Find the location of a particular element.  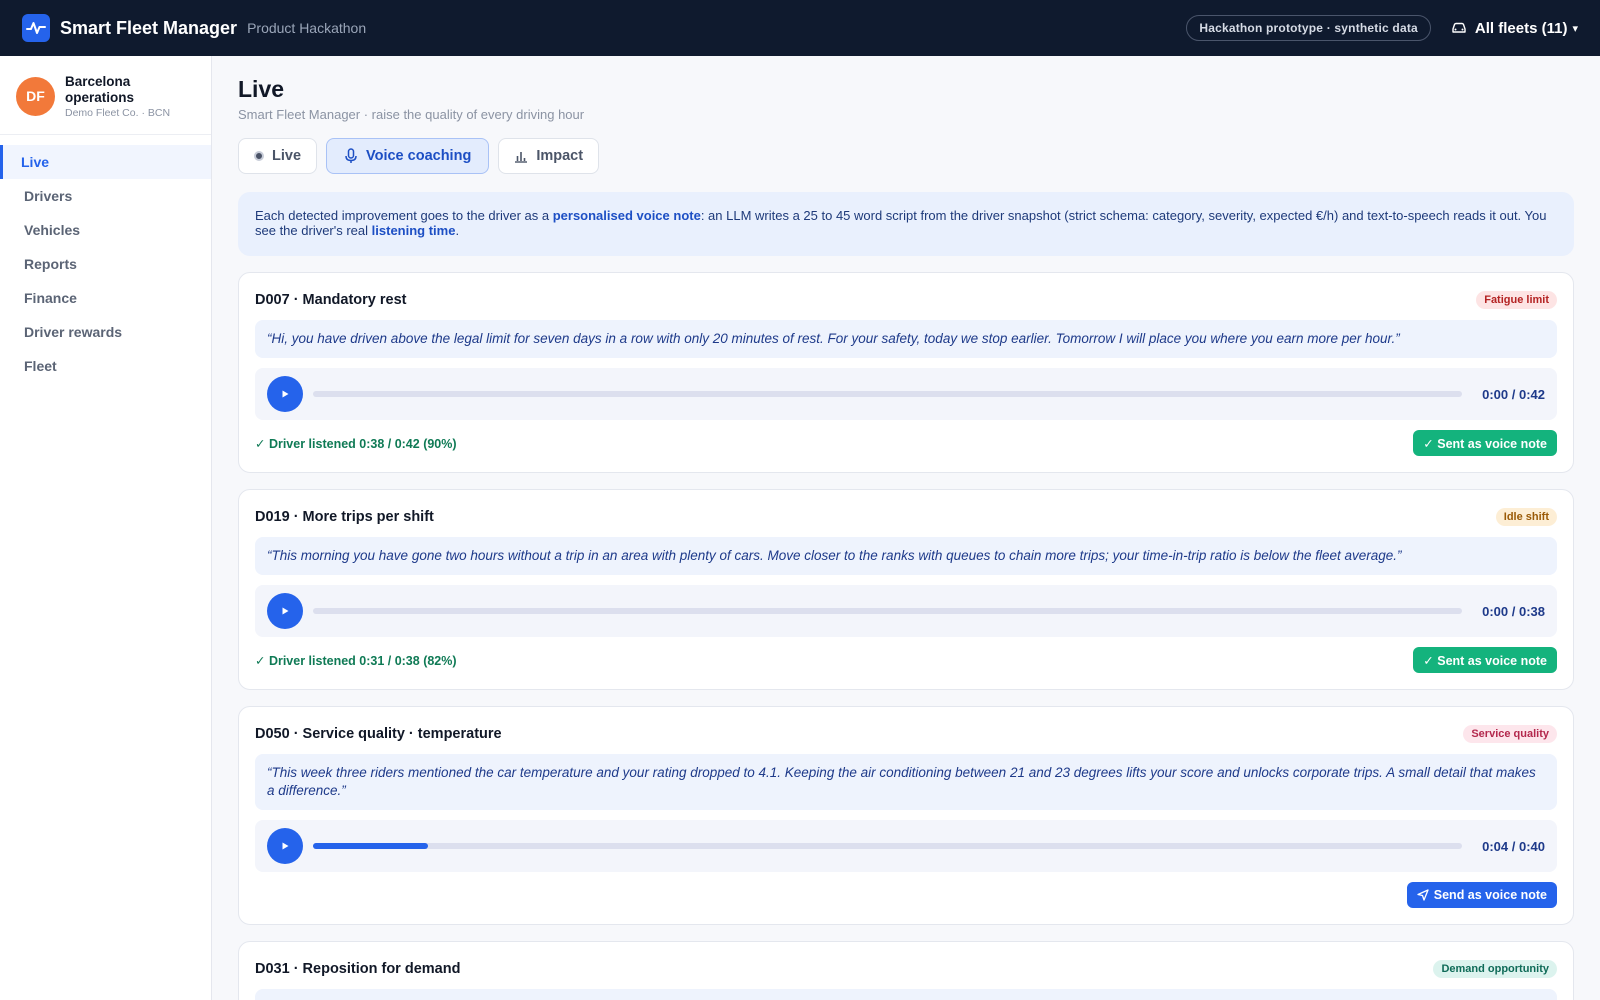

status-dot-icon is located at coordinates (259, 156).